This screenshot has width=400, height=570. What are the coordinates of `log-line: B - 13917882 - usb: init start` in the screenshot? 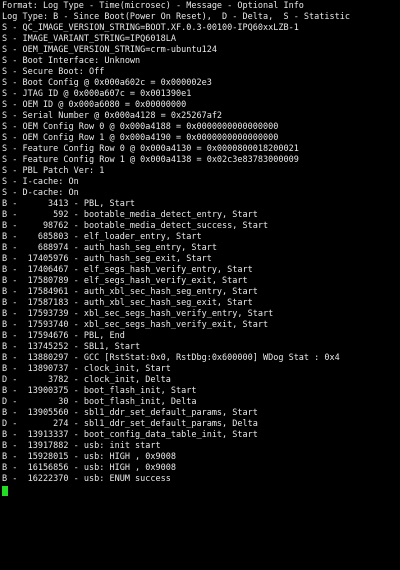 It's located at (81, 446).